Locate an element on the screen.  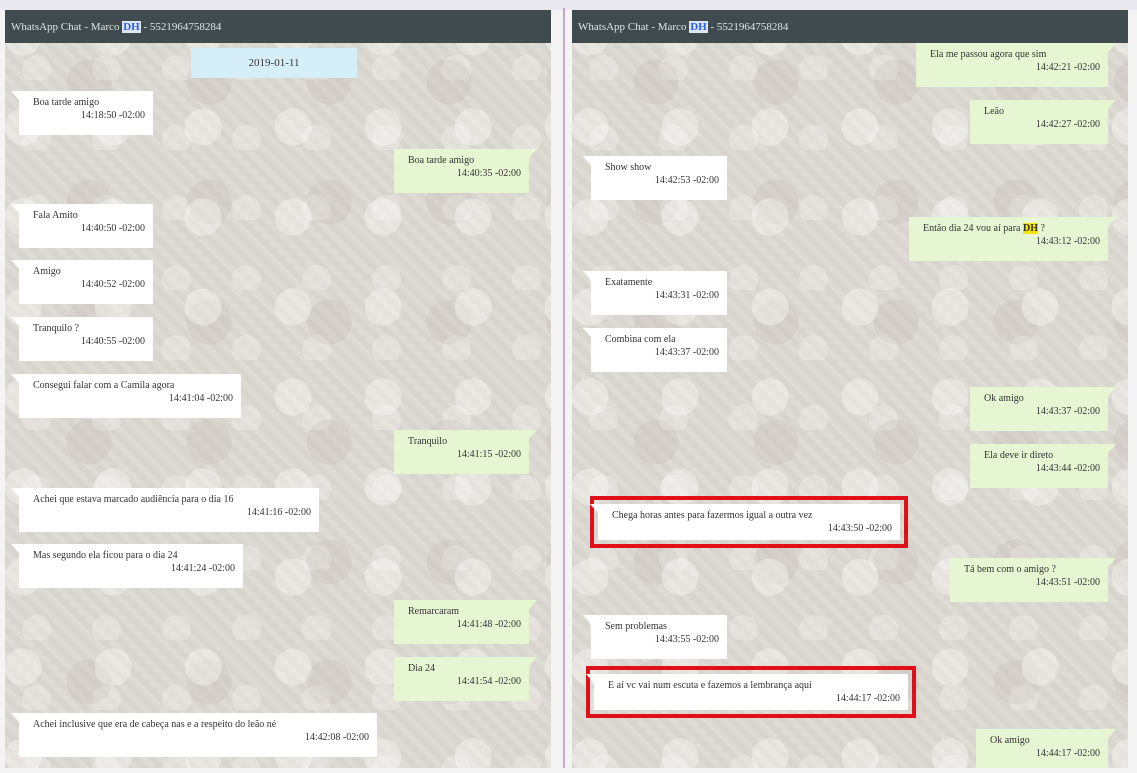
message-timestamp: 14:43:12 -02:00 is located at coordinates (1067, 241).